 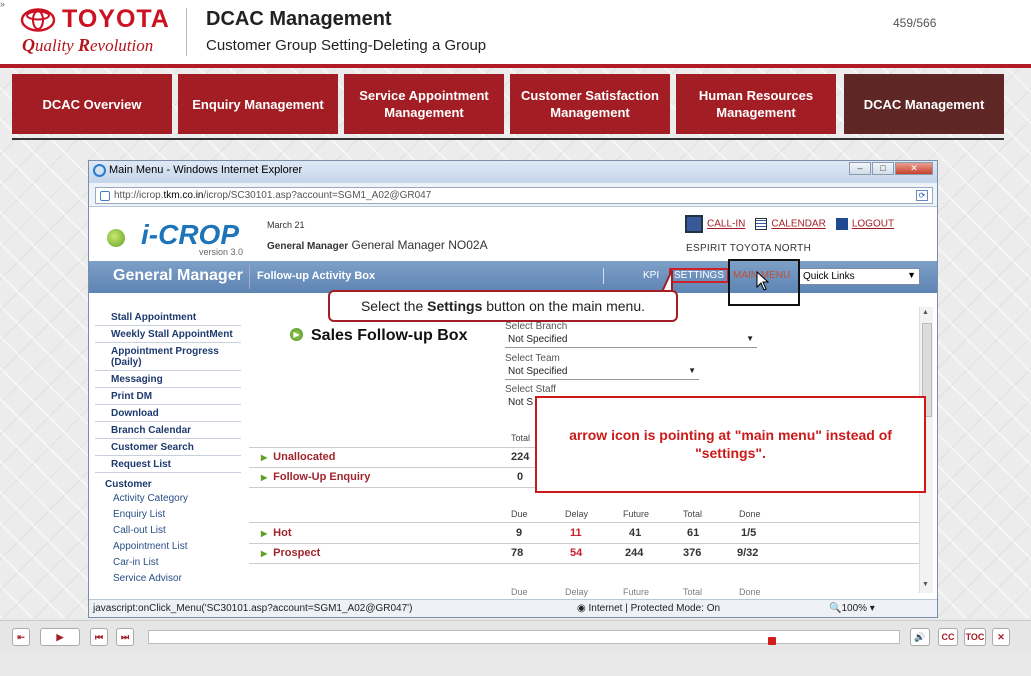 I want to click on follow-up-total: 0, so click(x=520, y=477).